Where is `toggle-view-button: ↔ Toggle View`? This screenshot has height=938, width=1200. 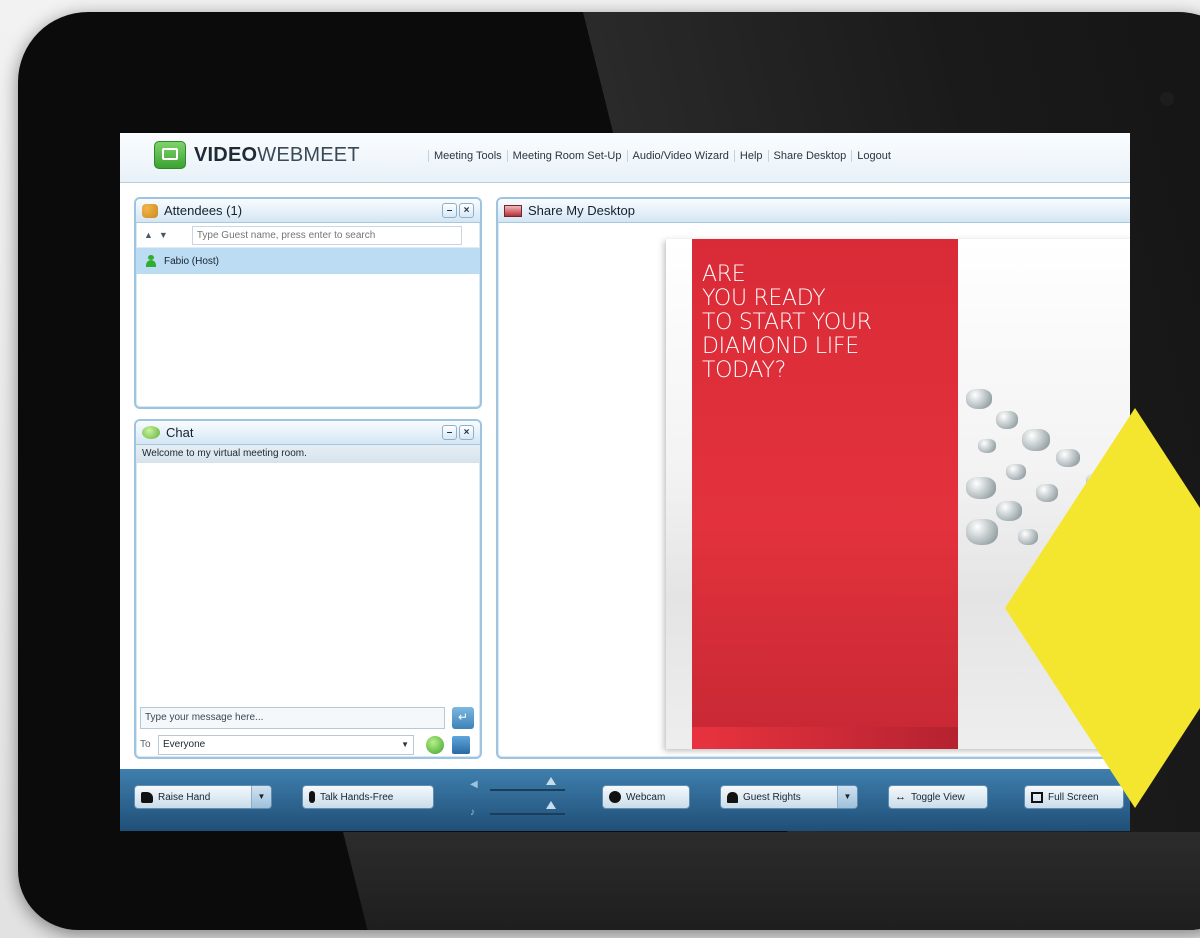 toggle-view-button: ↔ Toggle View is located at coordinates (938, 797).